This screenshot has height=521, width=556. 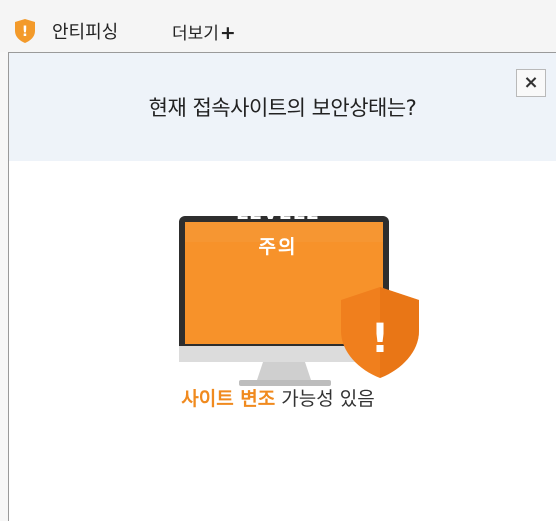 What do you see at coordinates (278, 247) in the screenshot?
I see `security-status-word: 주의` at bounding box center [278, 247].